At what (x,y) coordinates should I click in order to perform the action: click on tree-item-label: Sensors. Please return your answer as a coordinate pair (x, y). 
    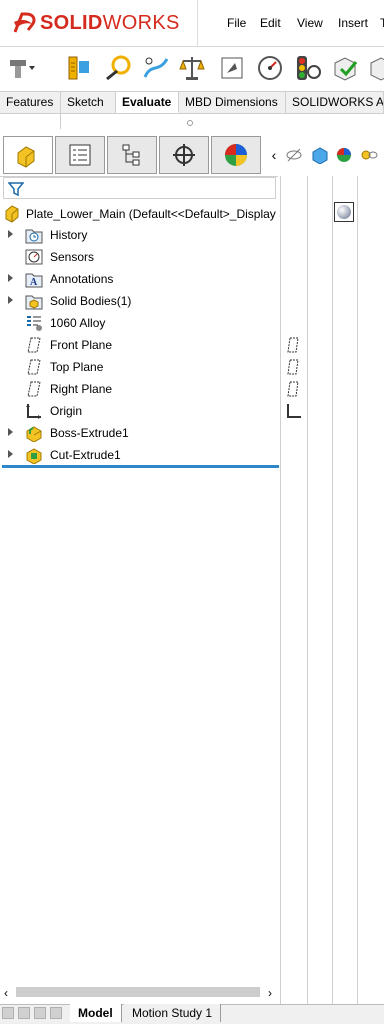
    Looking at the image, I should click on (72, 257).